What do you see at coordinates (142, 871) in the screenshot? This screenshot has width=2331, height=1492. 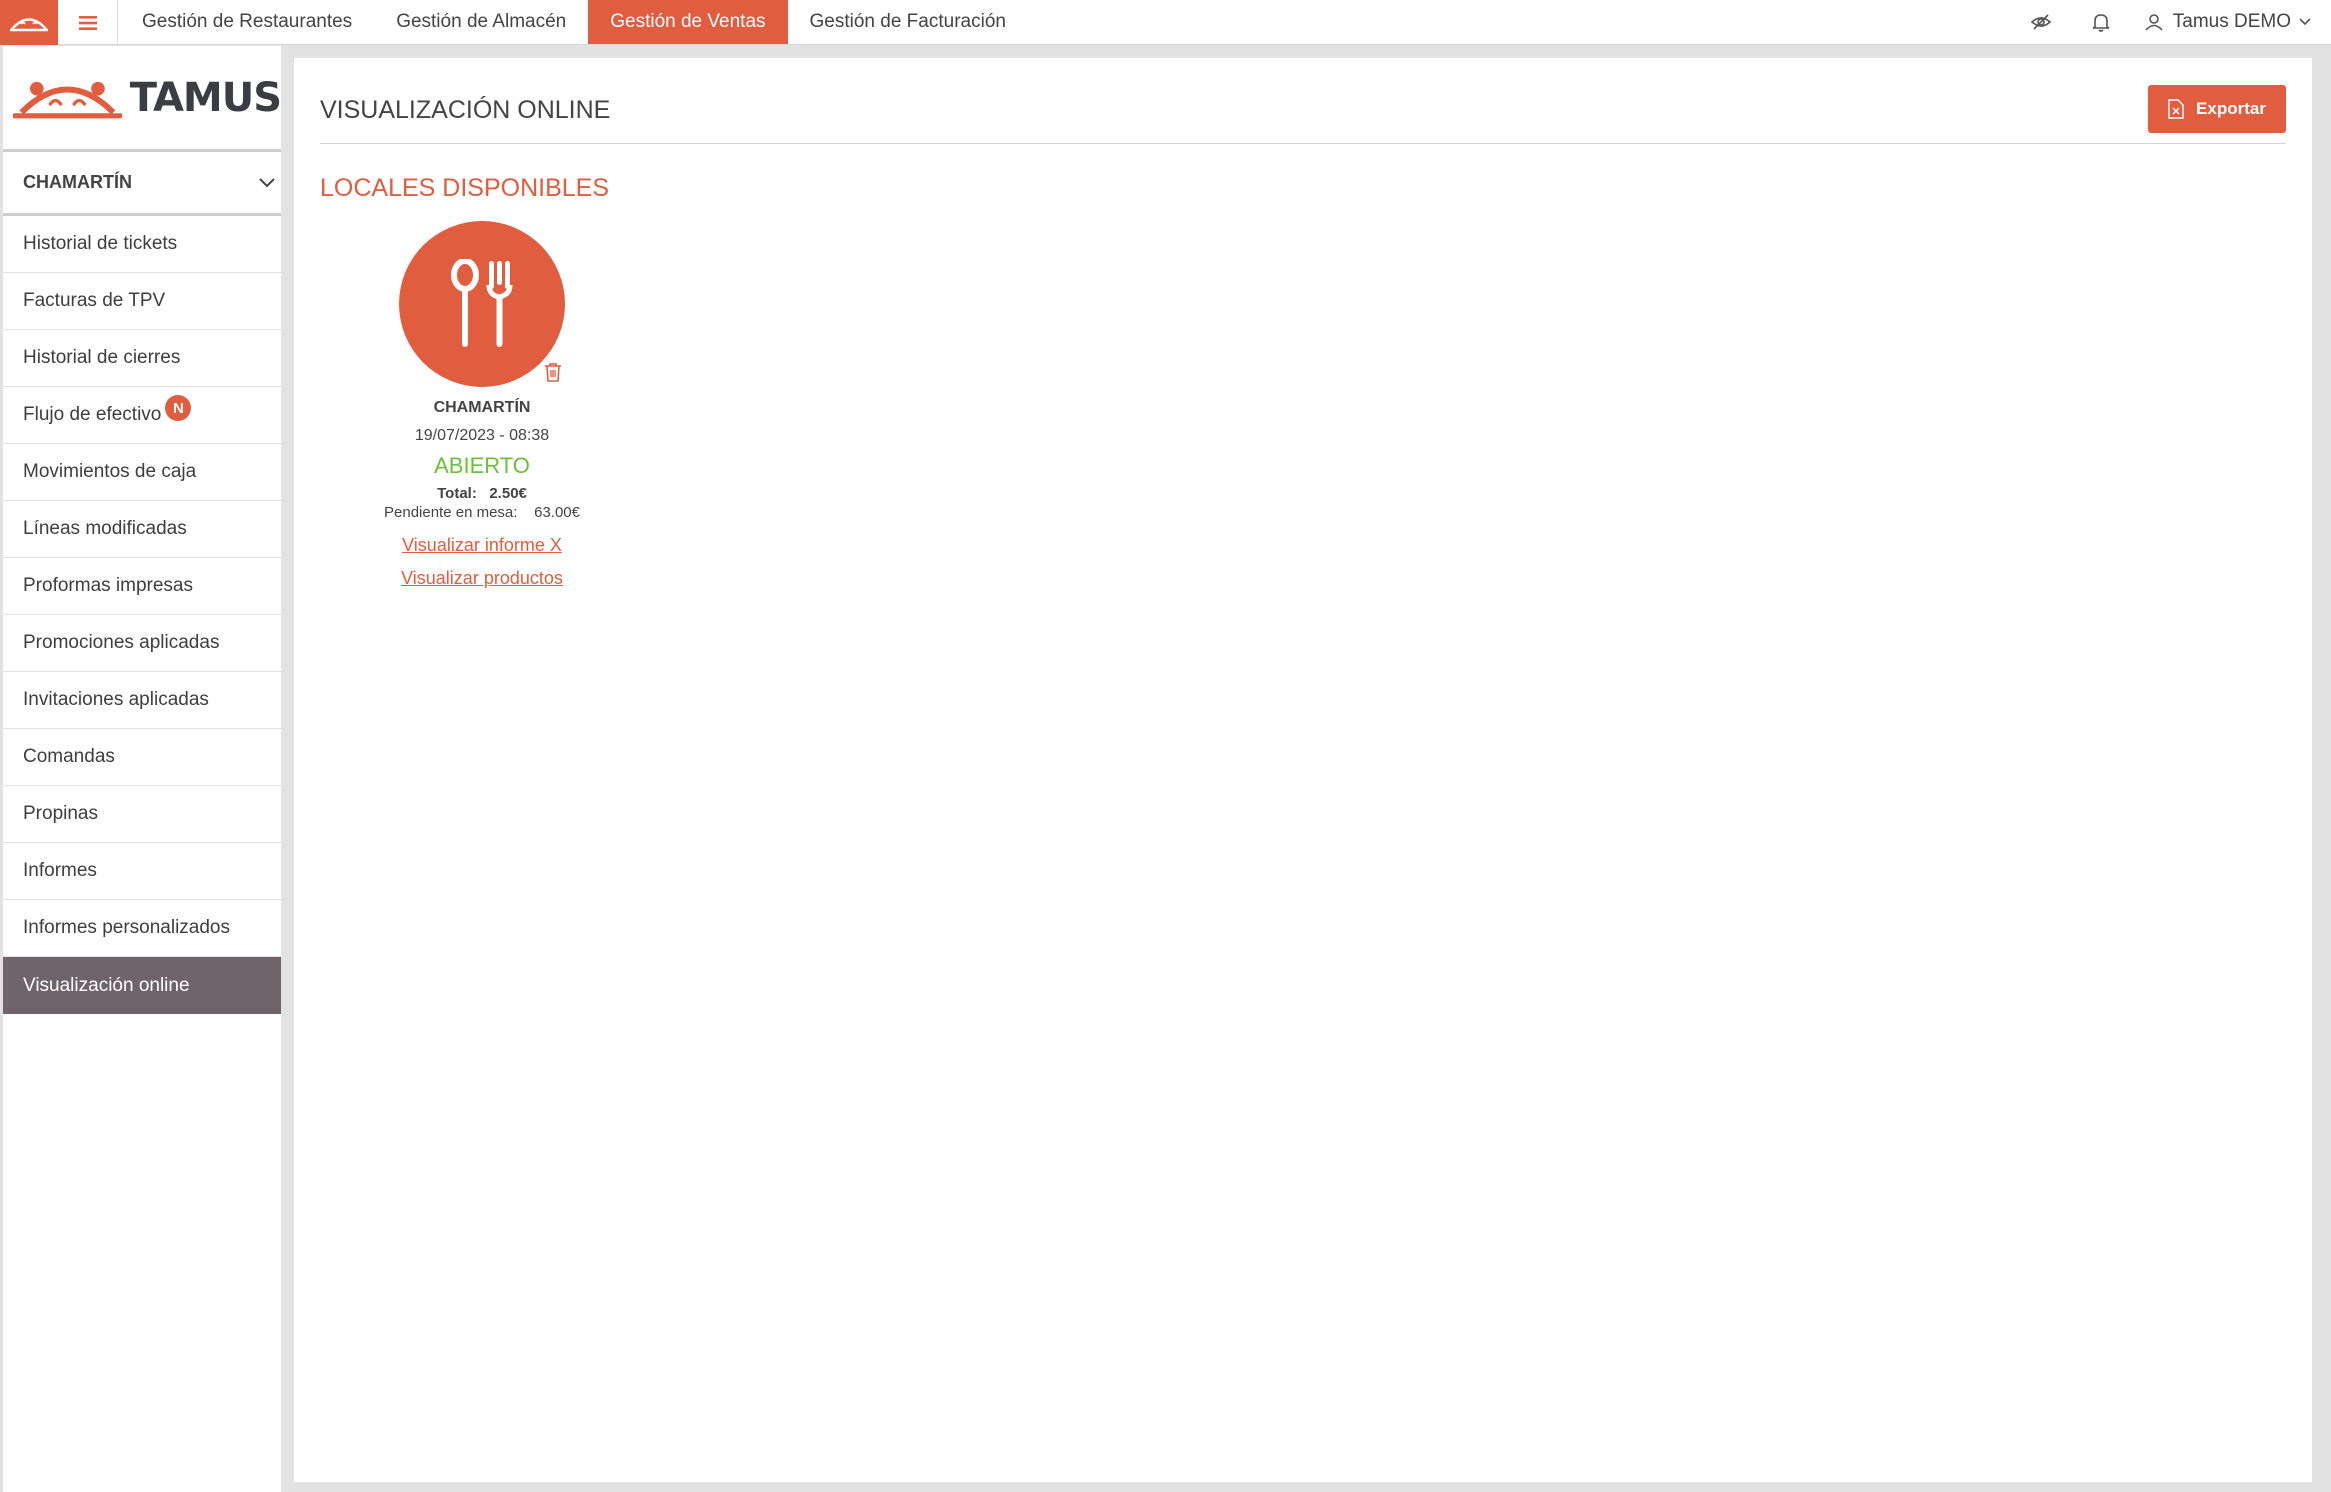 I see `sidebar-item-informes: Informes` at bounding box center [142, 871].